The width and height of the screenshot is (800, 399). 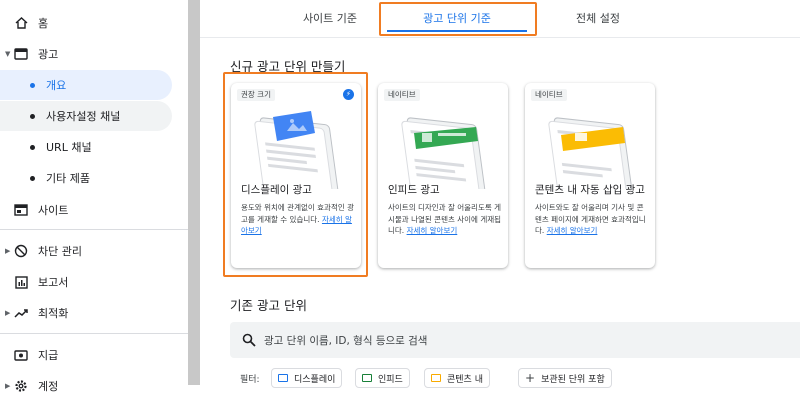 I want to click on nav-optimization: ▶ 최적화, so click(x=94, y=313).